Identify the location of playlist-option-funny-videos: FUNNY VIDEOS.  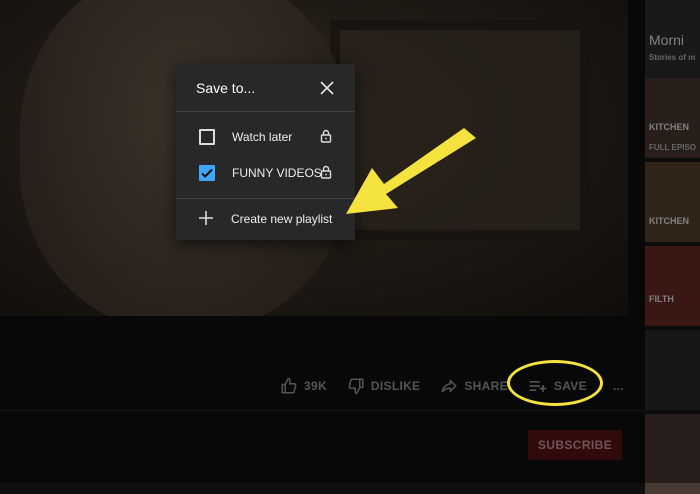
(265, 173).